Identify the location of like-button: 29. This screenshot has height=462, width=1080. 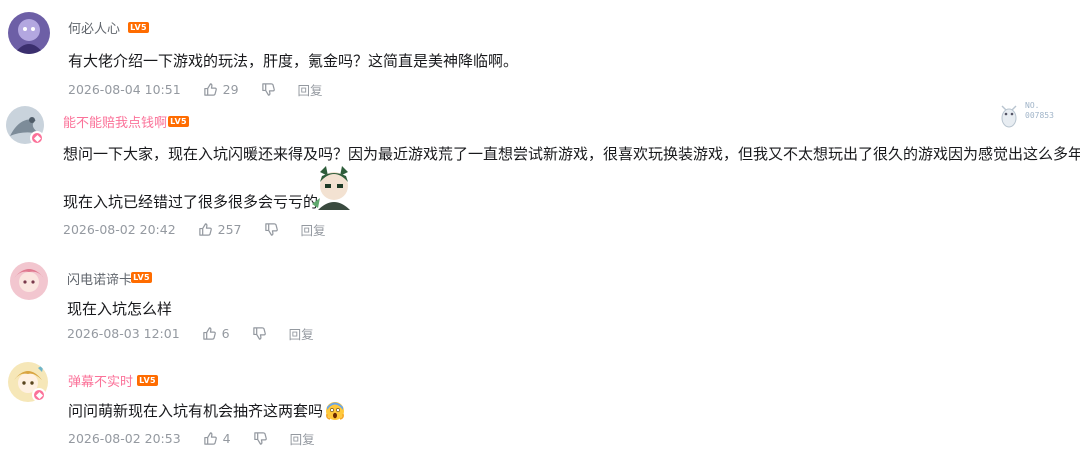
(221, 89).